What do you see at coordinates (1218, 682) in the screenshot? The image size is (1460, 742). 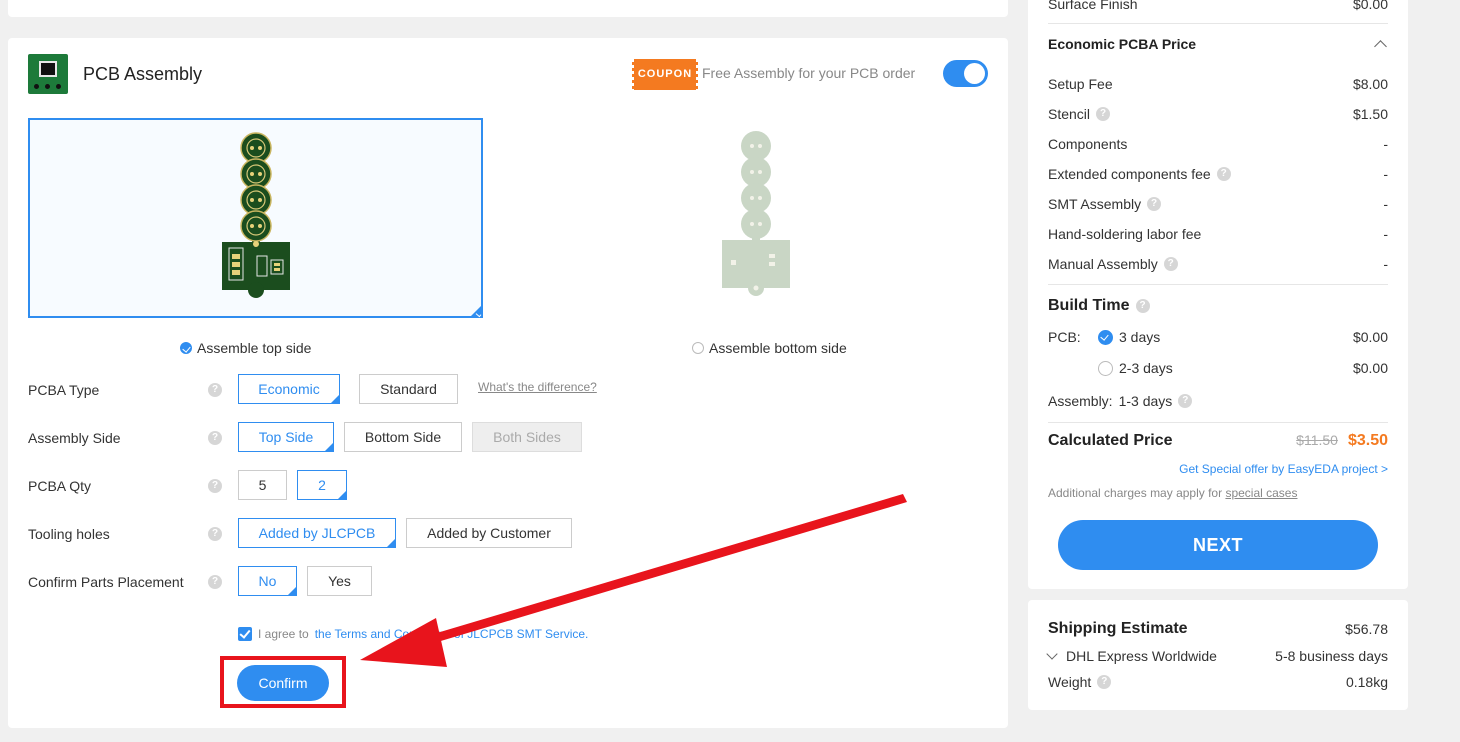 I see `weight-row: Weight? 0.18kg` at bounding box center [1218, 682].